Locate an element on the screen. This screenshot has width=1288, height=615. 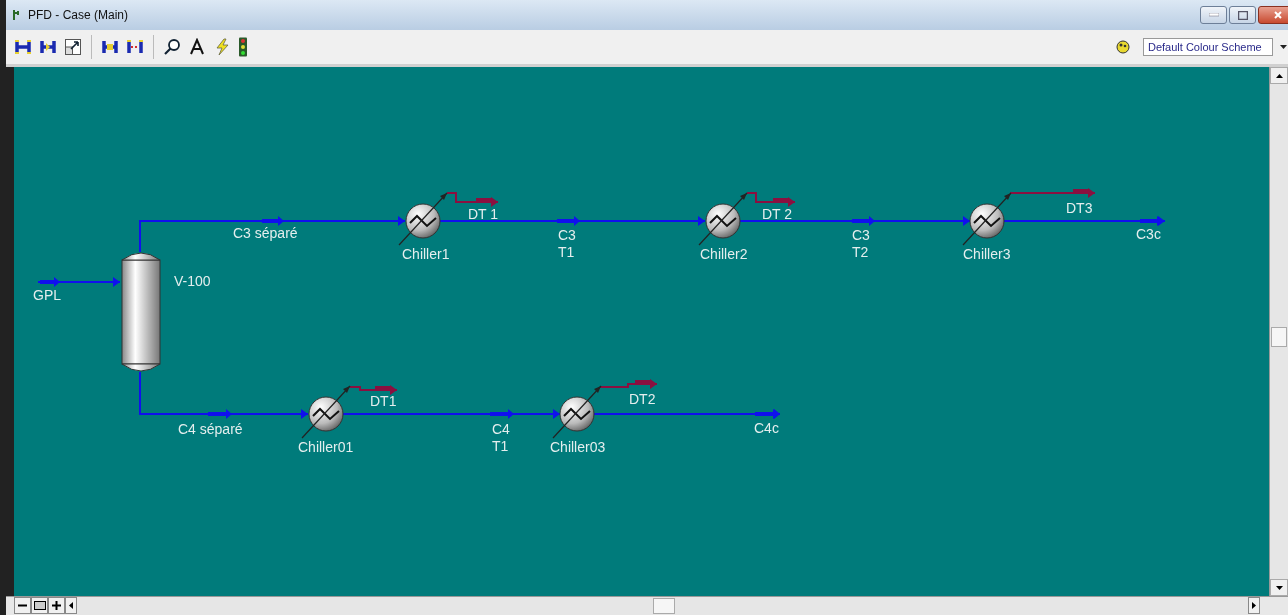
palette-icon is located at coordinates (1123, 47).